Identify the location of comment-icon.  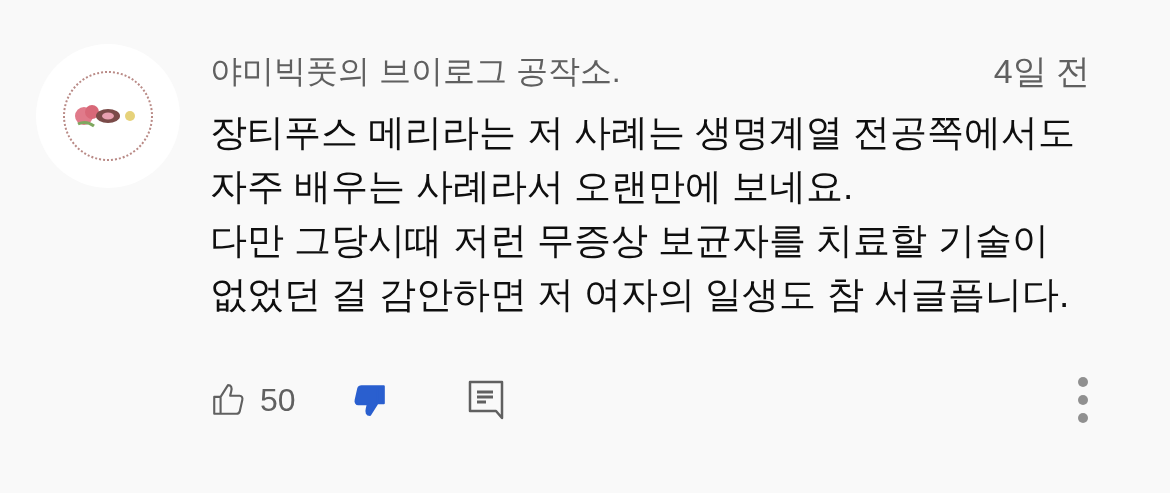
(485, 400).